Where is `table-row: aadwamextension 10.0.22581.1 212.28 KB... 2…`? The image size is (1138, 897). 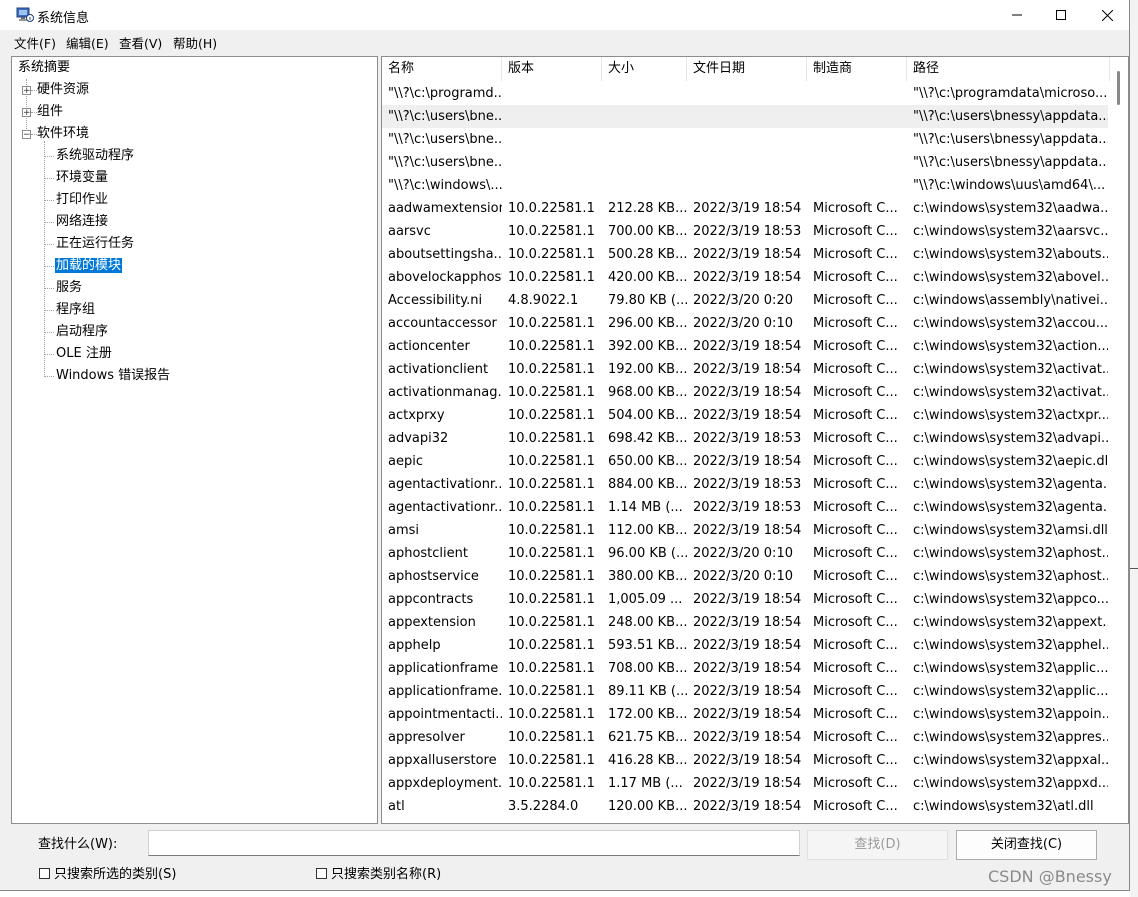 table-row: aadwamextension 10.0.22581.1 212.28 KB... 2… is located at coordinates (745, 208).